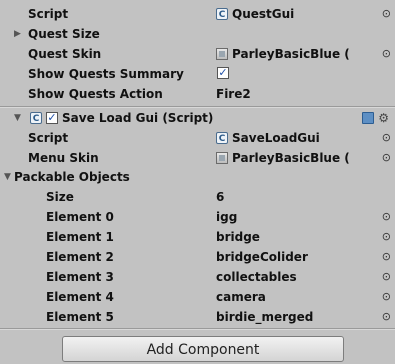 This screenshot has height=364, width=395. I want to click on element-label: Element 0, so click(80, 217).